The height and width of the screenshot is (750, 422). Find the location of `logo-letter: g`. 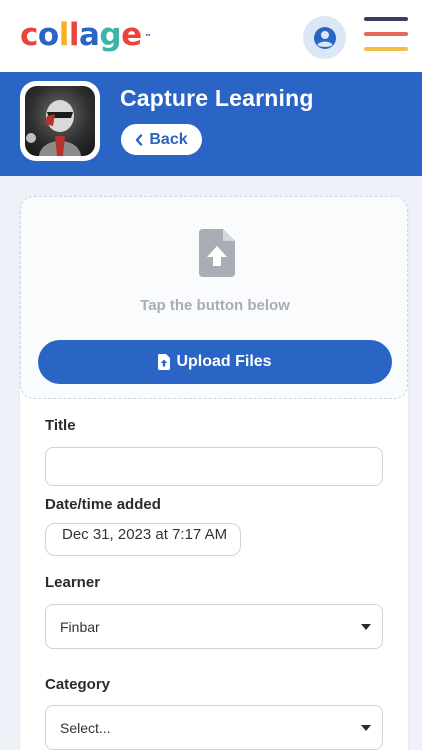

logo-letter: g is located at coordinates (110, 35).